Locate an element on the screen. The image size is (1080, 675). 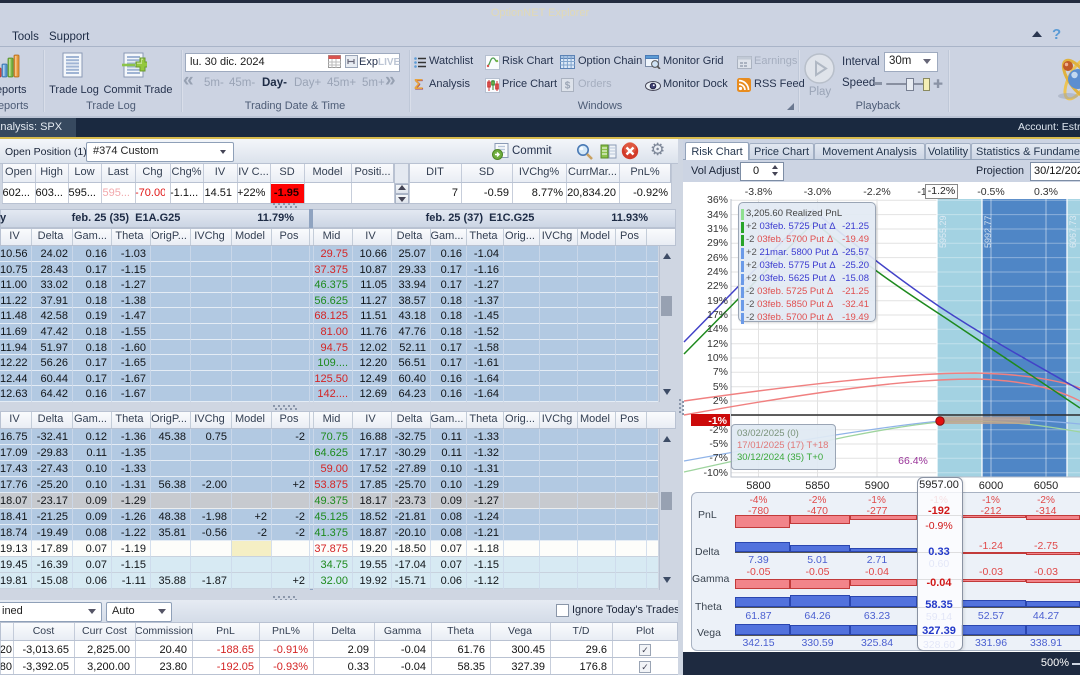
svg-text: 5992.77 is located at coordinates (988, 231).